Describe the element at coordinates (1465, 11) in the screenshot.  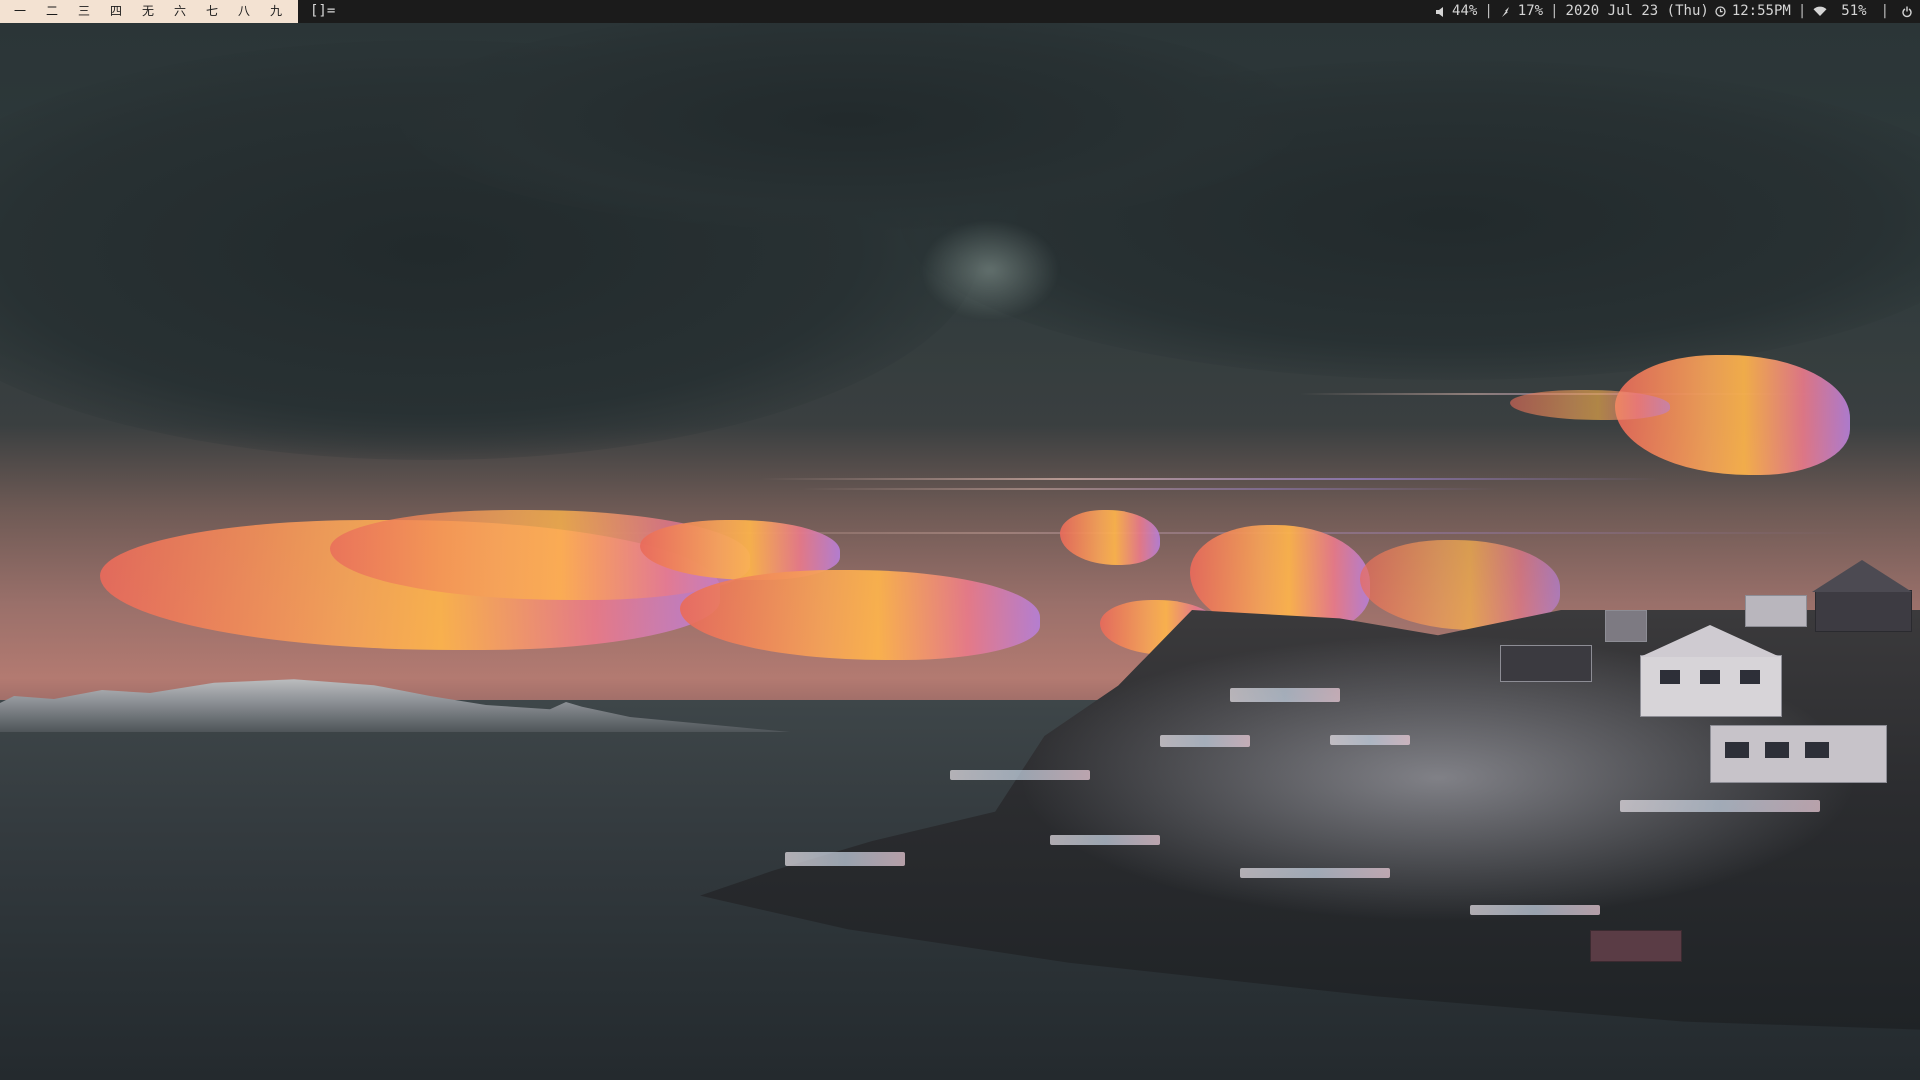
I see `volume-value: 44%` at that location.